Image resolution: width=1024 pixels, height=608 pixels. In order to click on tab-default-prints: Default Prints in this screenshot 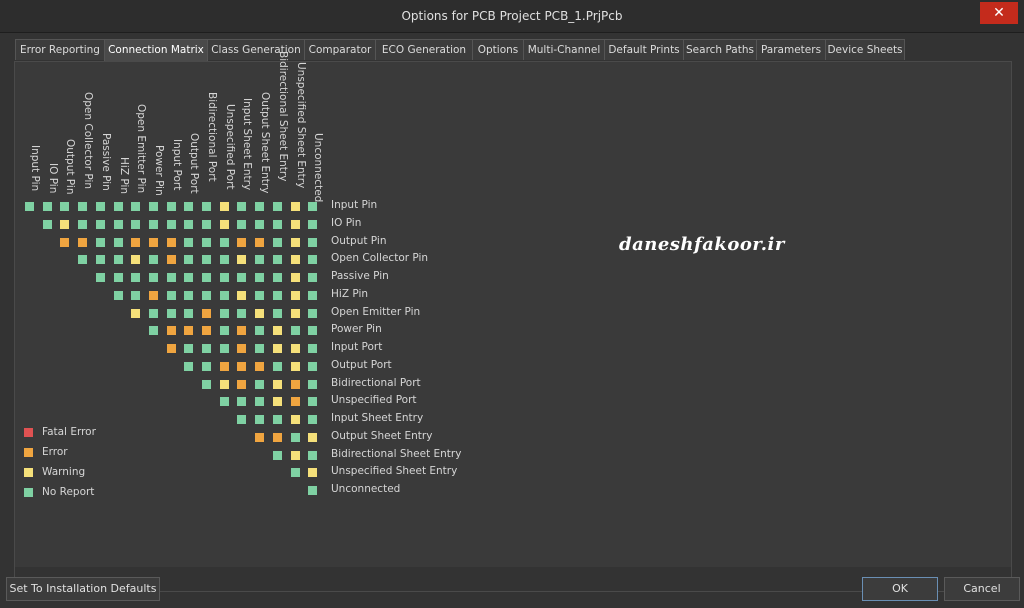, I will do `click(644, 49)`.